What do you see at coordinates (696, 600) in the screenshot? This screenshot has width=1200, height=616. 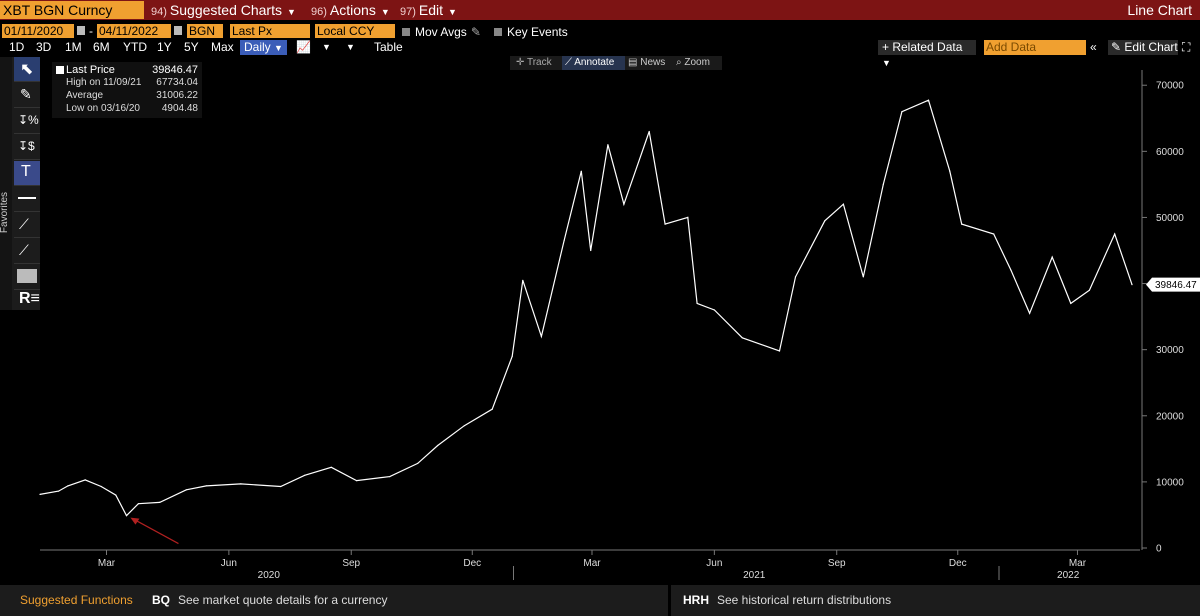 I see `function-code: HRH` at bounding box center [696, 600].